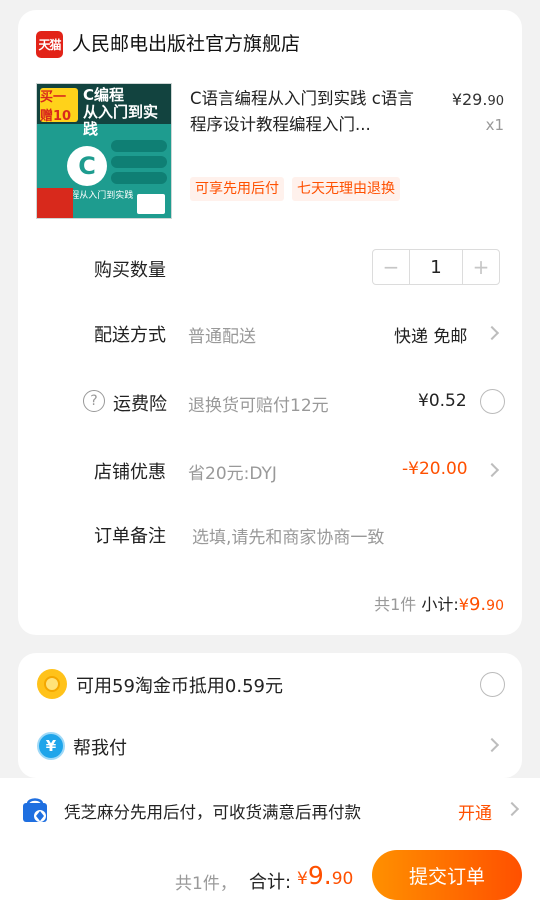 This screenshot has width=540, height=910. I want to click on product-cover-image: 买一赠10 C编程 从入门到实践 C C编程从入门到实践, so click(104, 151).